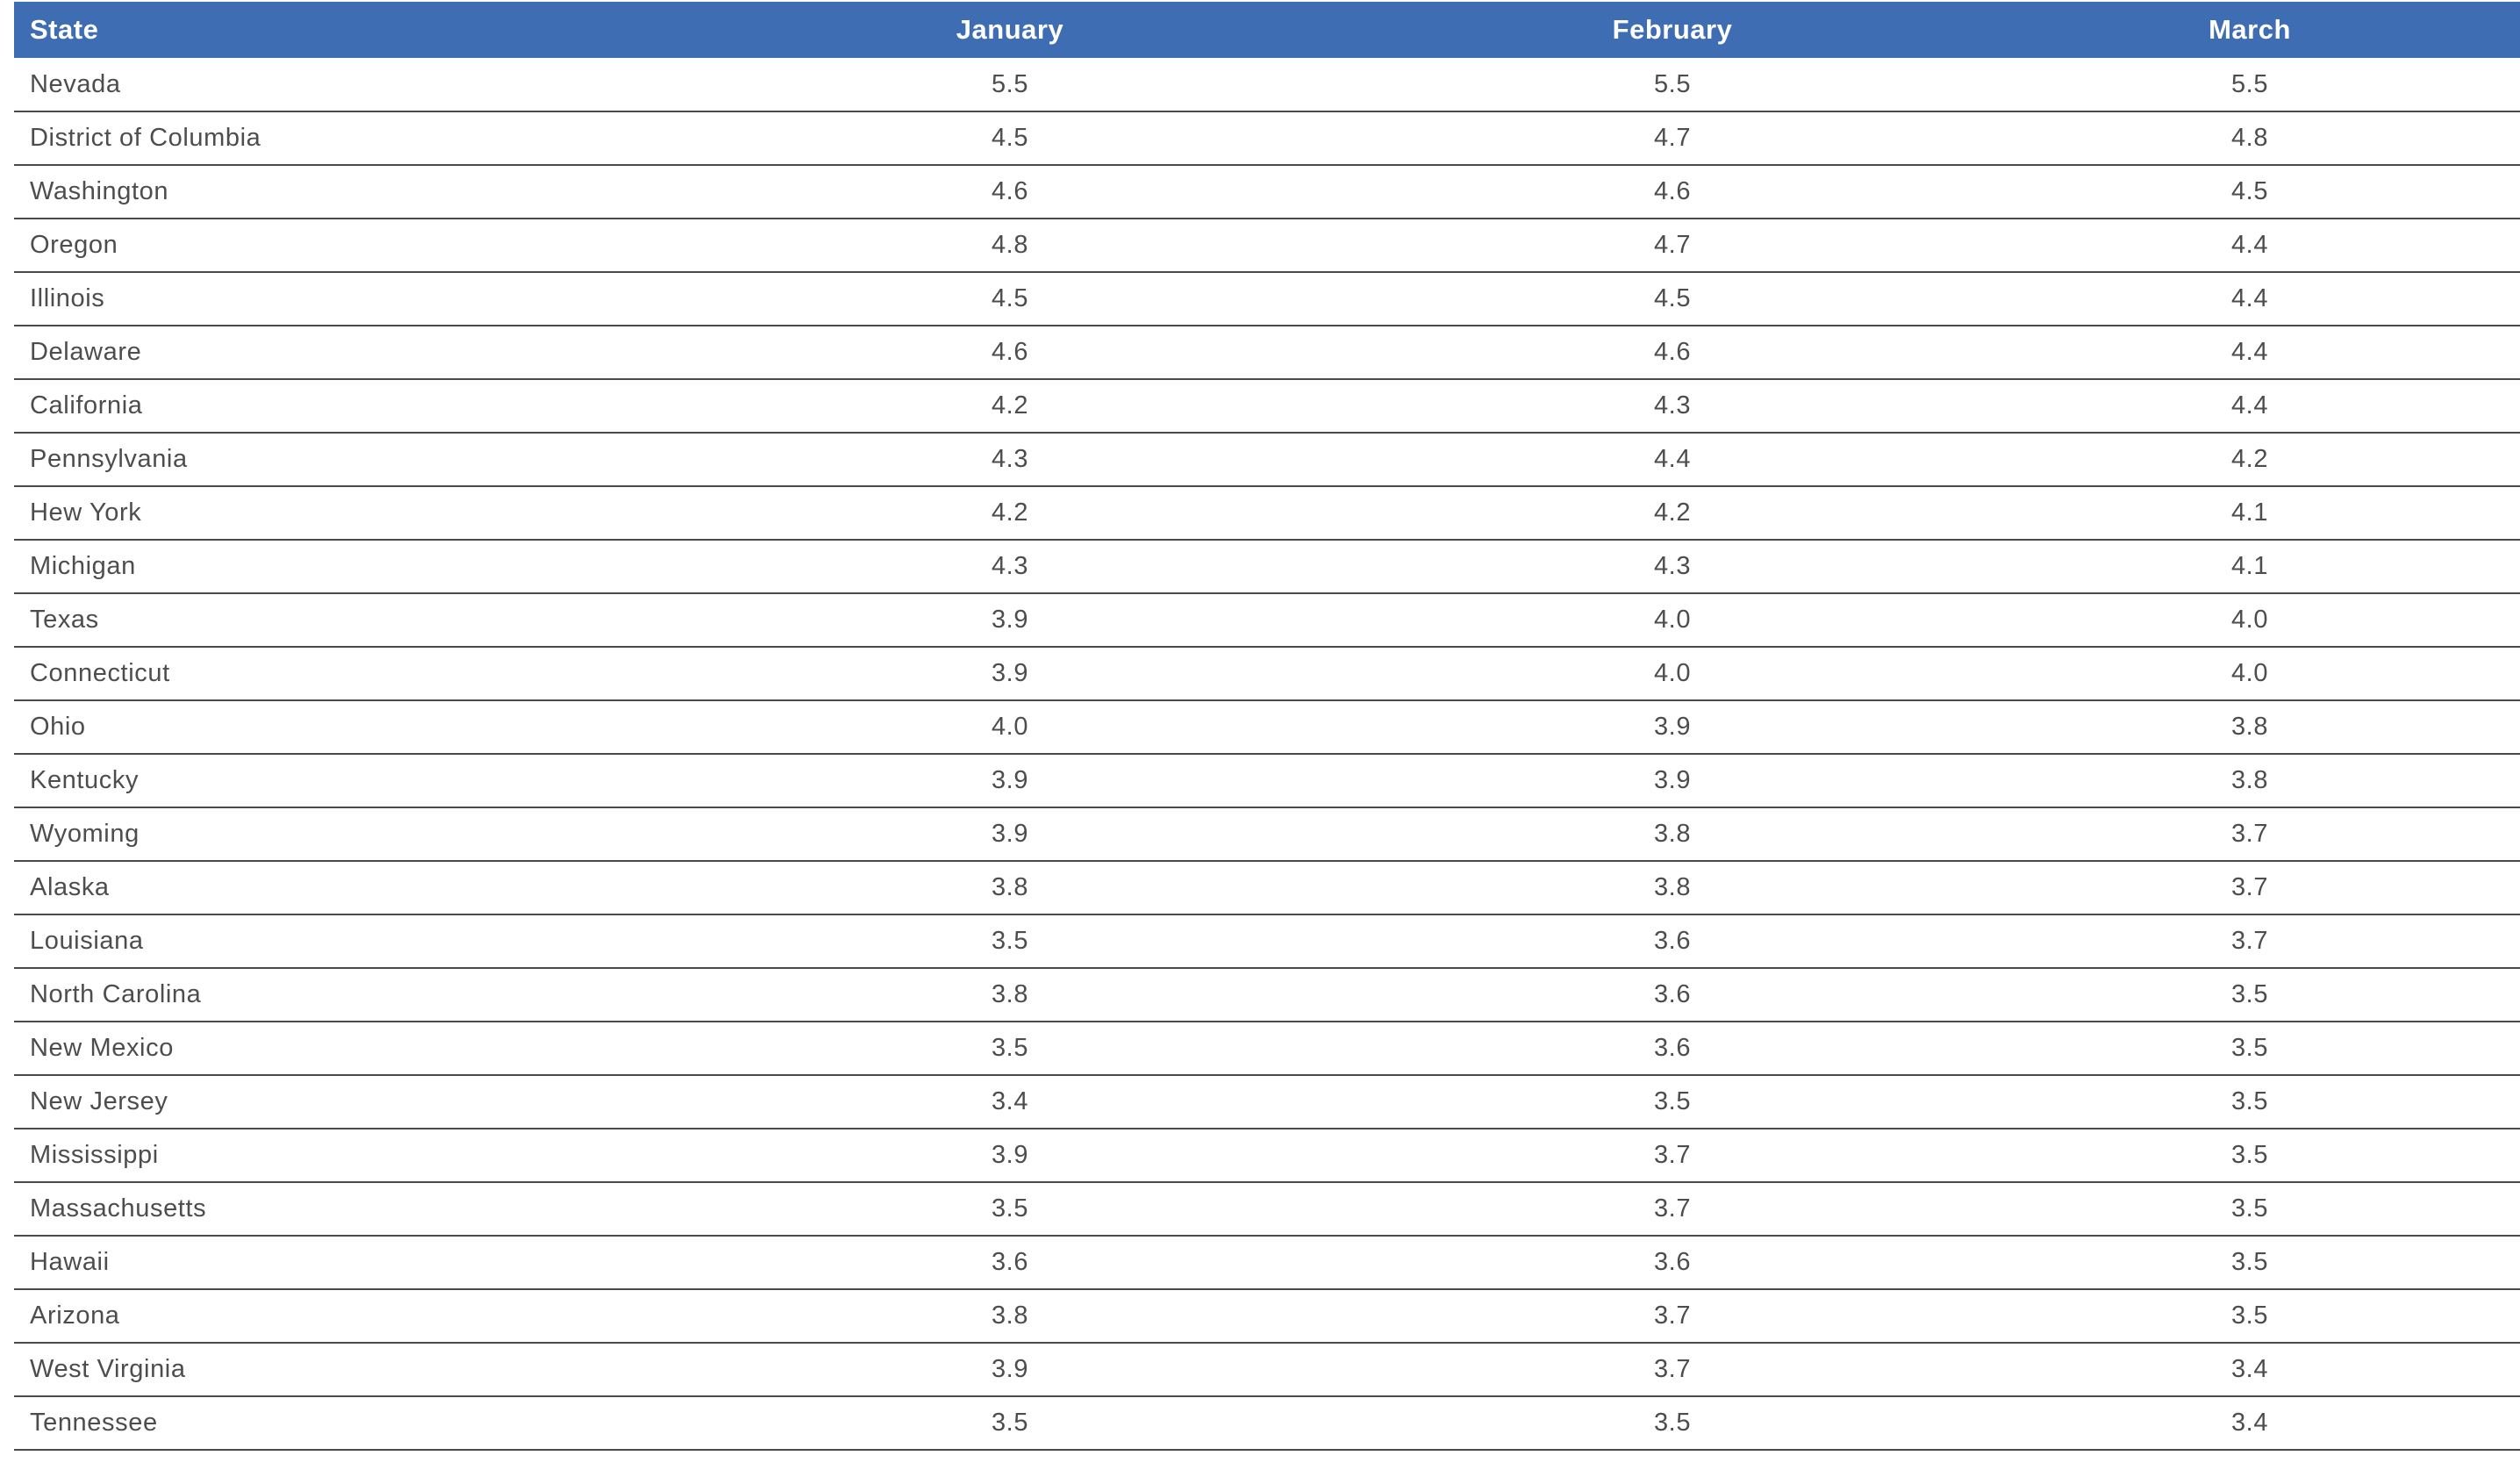 The width and height of the screenshot is (2520, 1470). What do you see at coordinates (1010, 85) in the screenshot?
I see `january-cell: 5.5` at bounding box center [1010, 85].